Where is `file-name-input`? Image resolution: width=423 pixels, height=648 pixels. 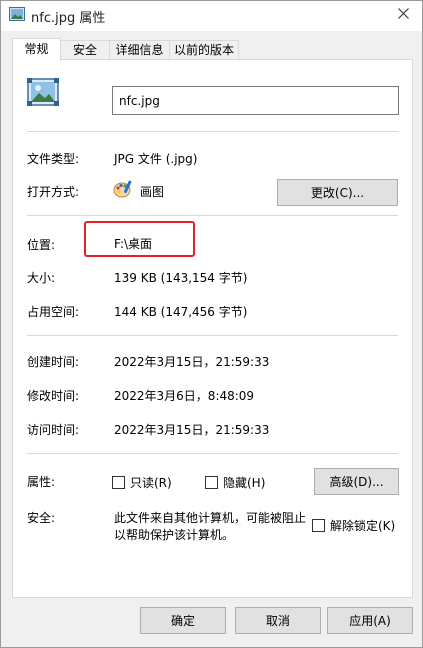 file-name-input is located at coordinates (255, 100).